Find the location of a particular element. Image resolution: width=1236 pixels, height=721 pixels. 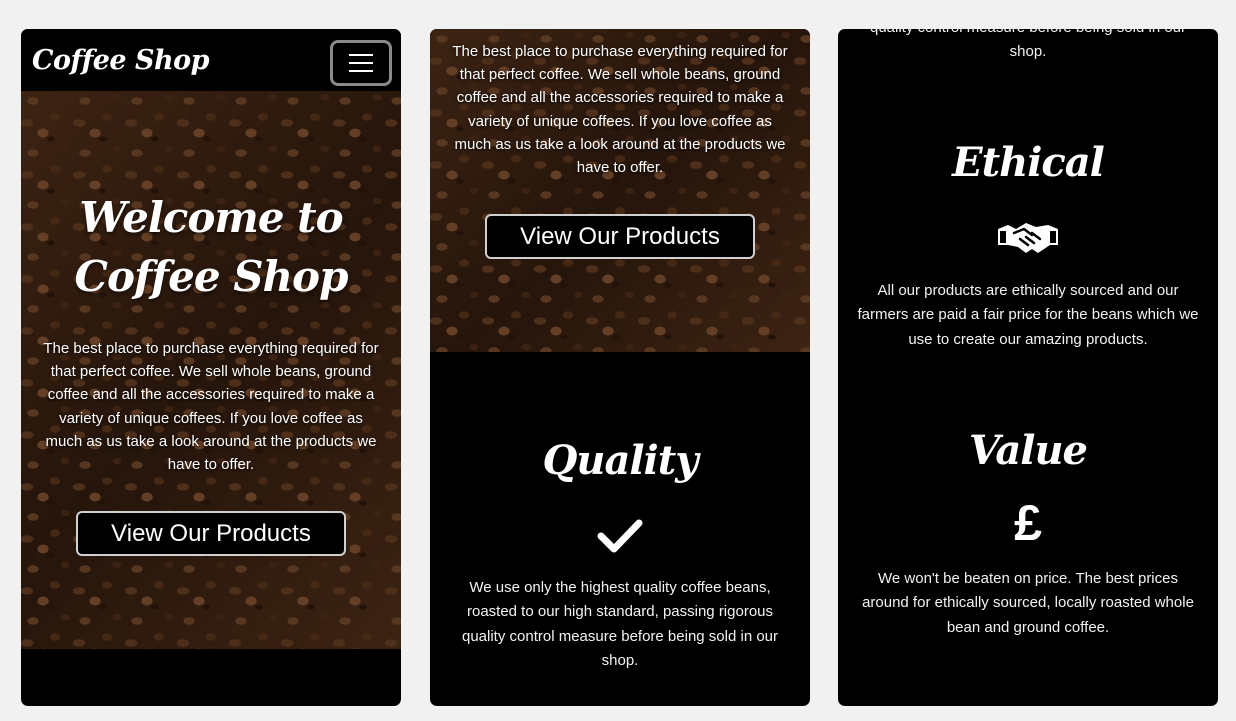

feature-title-quality: Quality is located at coordinates (620, 460).